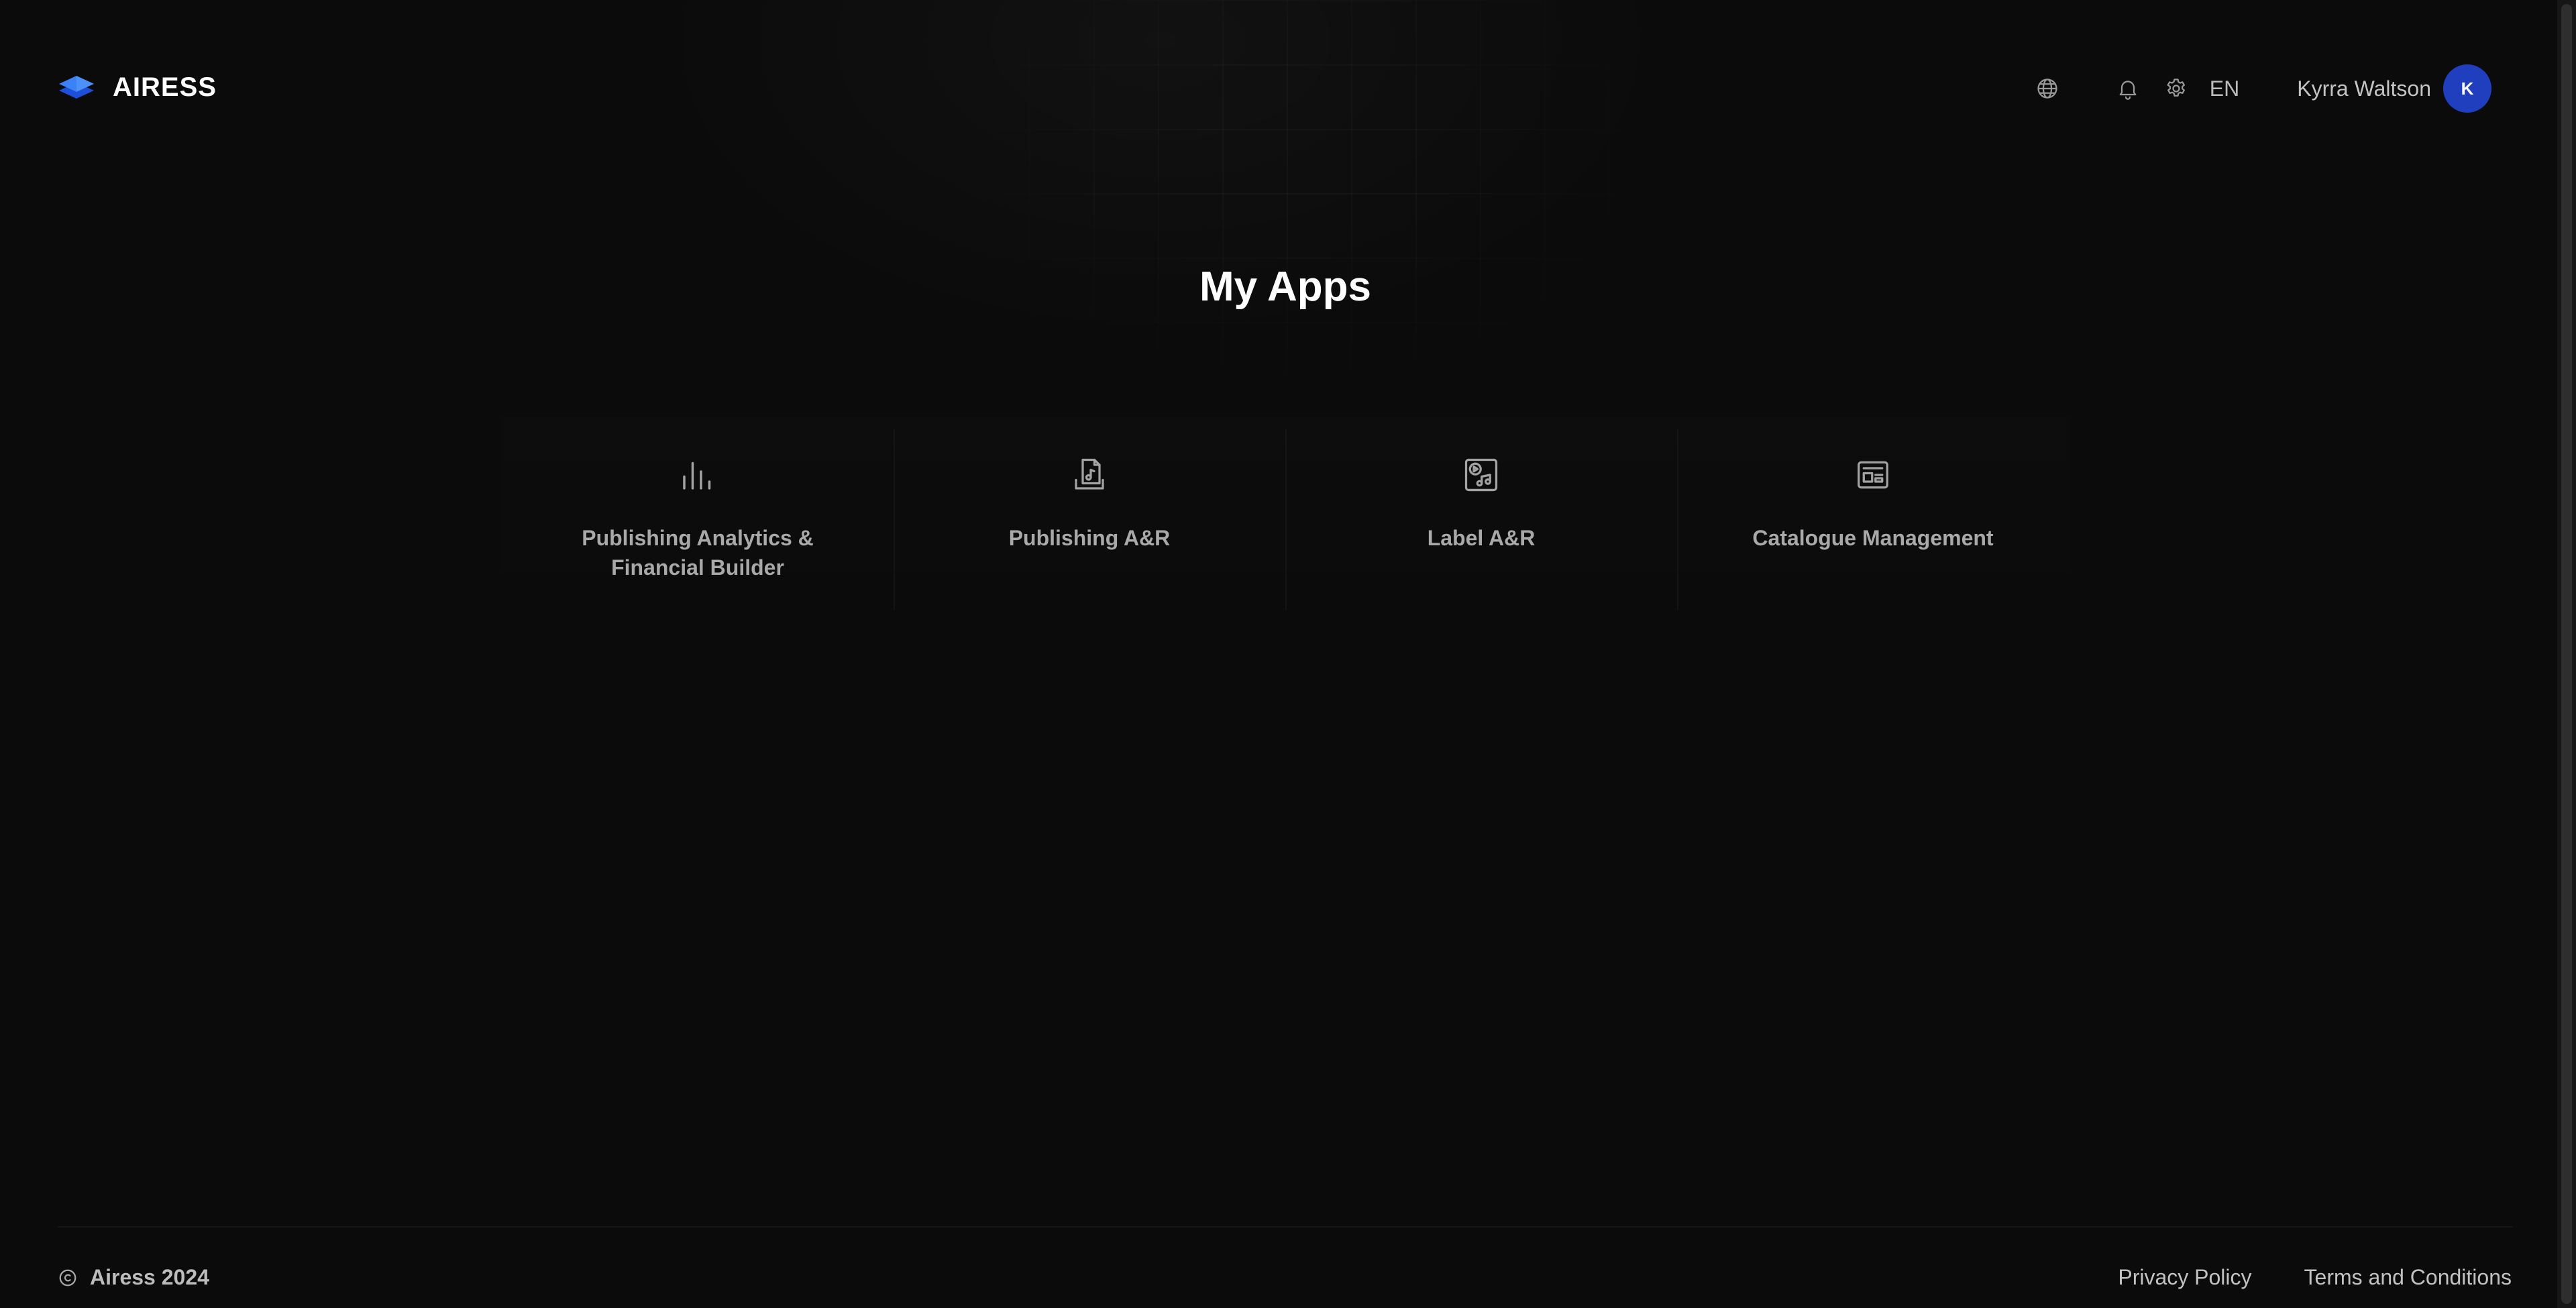 The image size is (2576, 1308). What do you see at coordinates (1089, 474) in the screenshot?
I see `music-document-icon` at bounding box center [1089, 474].